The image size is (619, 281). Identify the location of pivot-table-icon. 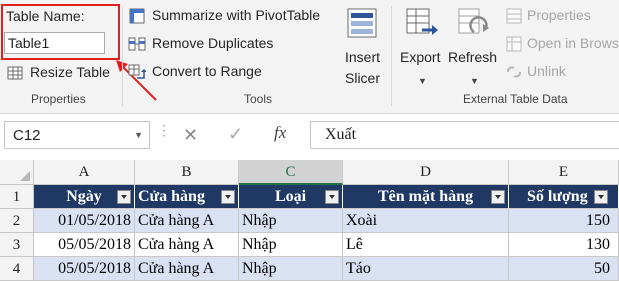
(137, 16).